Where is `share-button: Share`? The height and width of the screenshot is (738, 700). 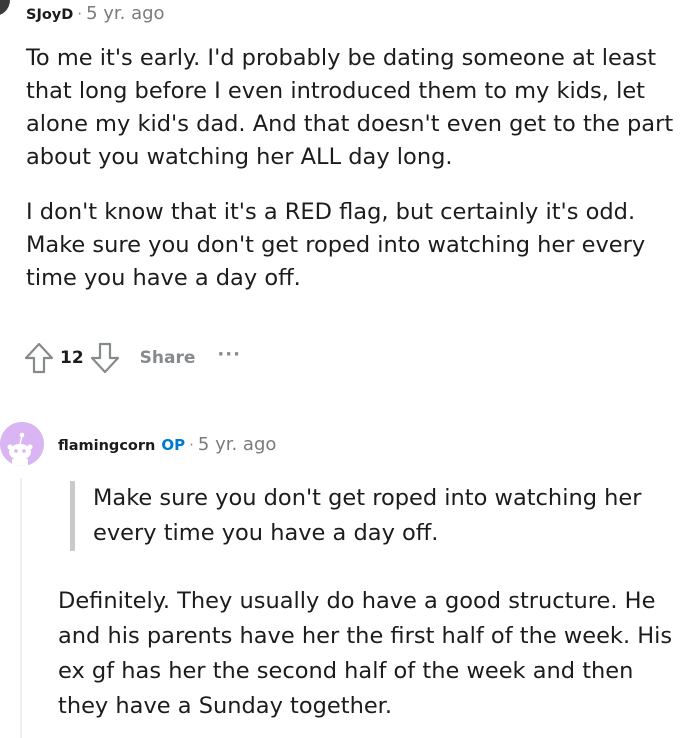
share-button: Share is located at coordinates (168, 358).